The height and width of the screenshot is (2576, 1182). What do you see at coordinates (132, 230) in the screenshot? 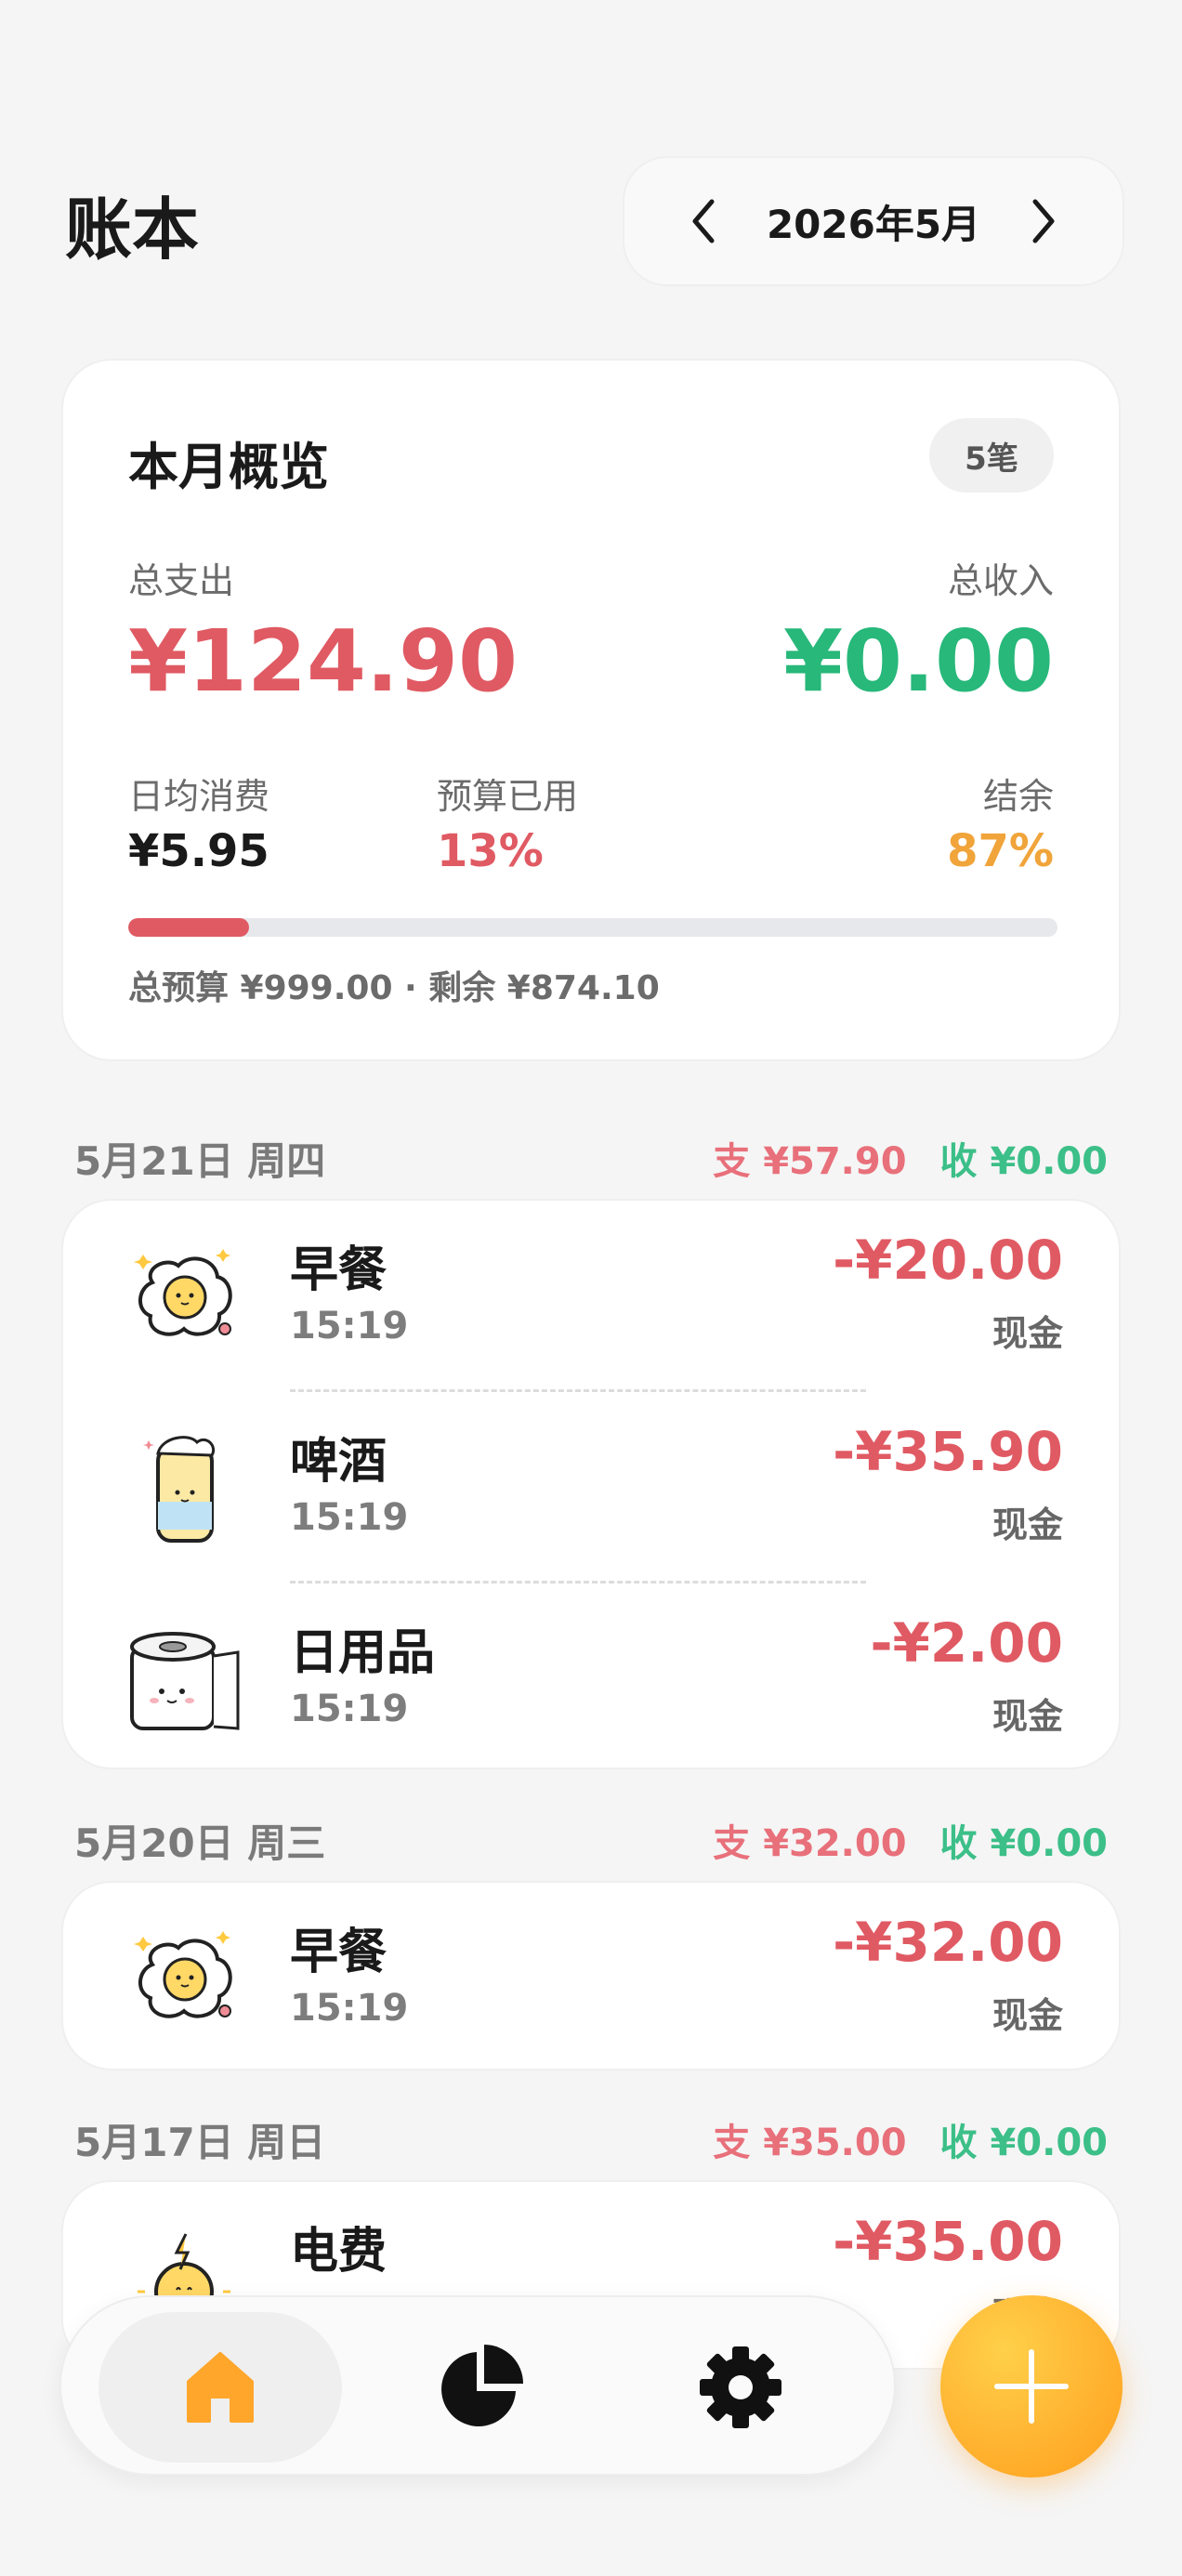
I see `page-title: 账本` at bounding box center [132, 230].